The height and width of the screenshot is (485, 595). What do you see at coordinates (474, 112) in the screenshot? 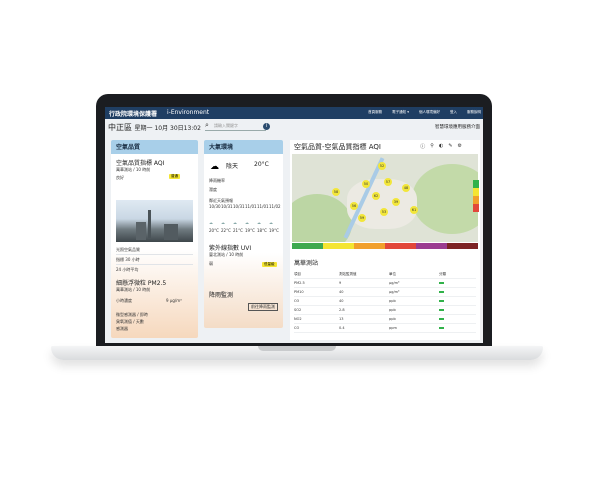
I see `nav-item-help: 服務說明` at bounding box center [474, 112].